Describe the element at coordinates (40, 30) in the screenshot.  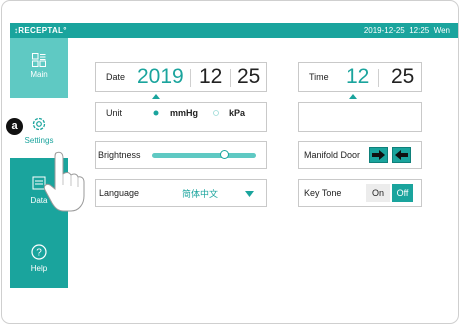
I see `brand-logo: ↕RECEPTAL°` at that location.